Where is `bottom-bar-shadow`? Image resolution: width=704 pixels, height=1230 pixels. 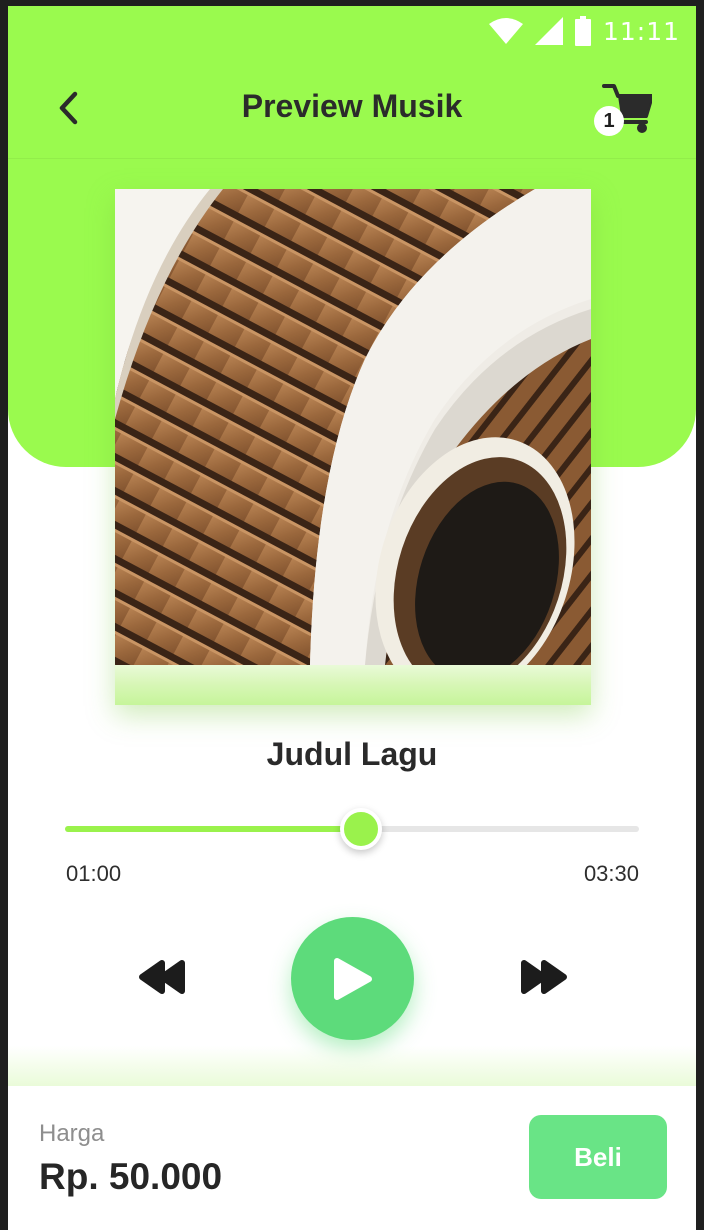 bottom-bar-shadow is located at coordinates (352, 1066).